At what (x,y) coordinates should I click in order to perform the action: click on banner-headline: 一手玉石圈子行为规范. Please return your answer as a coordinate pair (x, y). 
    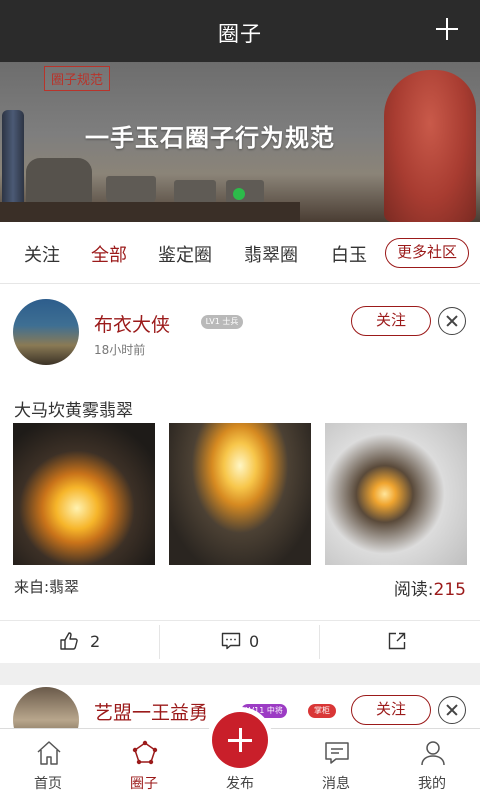
    Looking at the image, I should click on (210, 138).